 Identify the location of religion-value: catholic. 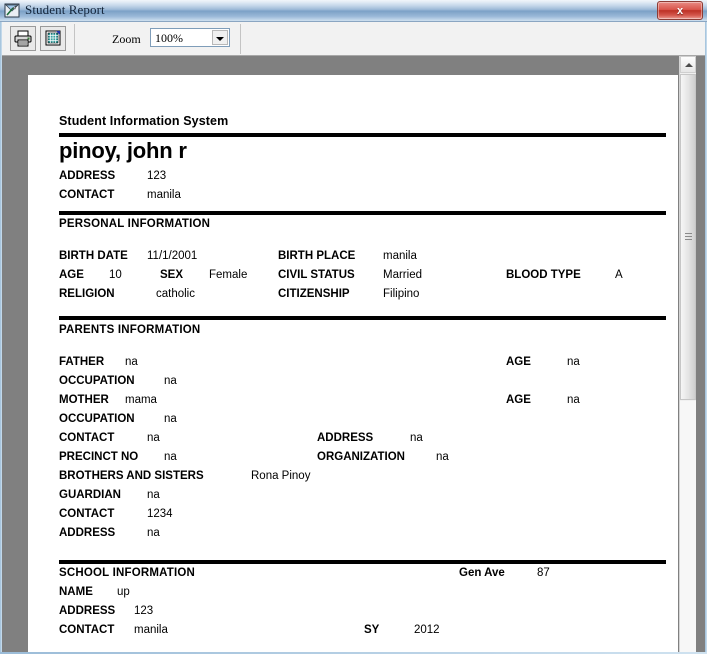
(175, 294).